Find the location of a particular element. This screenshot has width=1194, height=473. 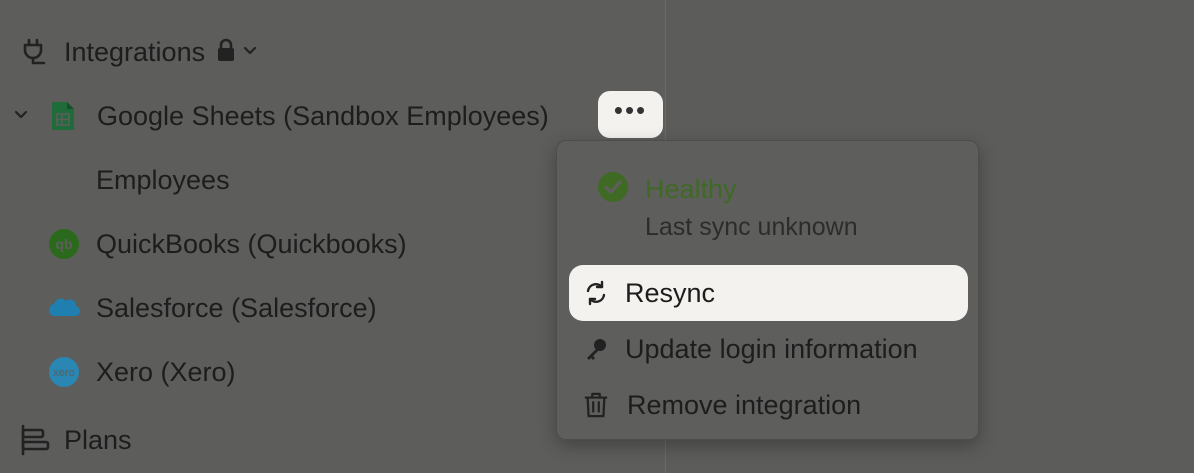

remove-integration-menu-item: Remove integration is located at coordinates (768, 405).